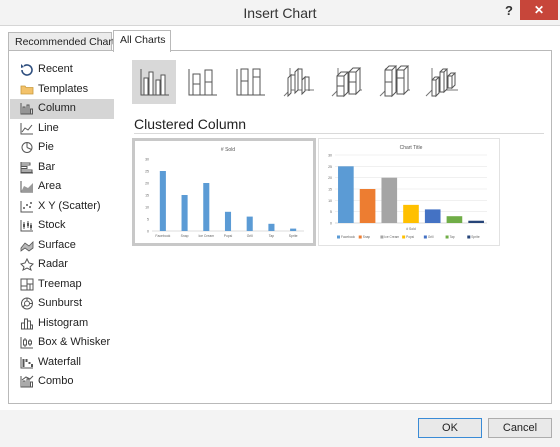  What do you see at coordinates (62, 265) in the screenshot?
I see `sidebar-item-radar: Radar` at bounding box center [62, 265].